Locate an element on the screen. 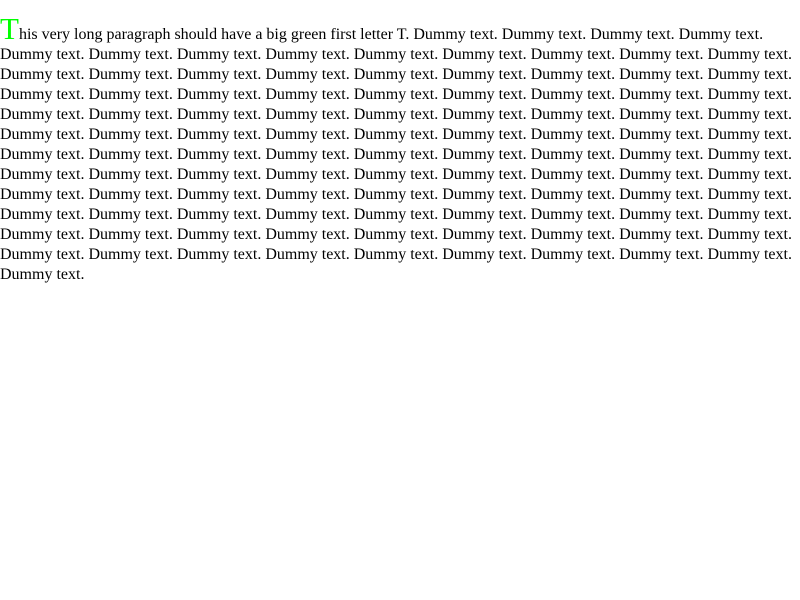 The height and width of the screenshot is (600, 800). paragraph-line: Dummy text. is located at coordinates (42, 274).